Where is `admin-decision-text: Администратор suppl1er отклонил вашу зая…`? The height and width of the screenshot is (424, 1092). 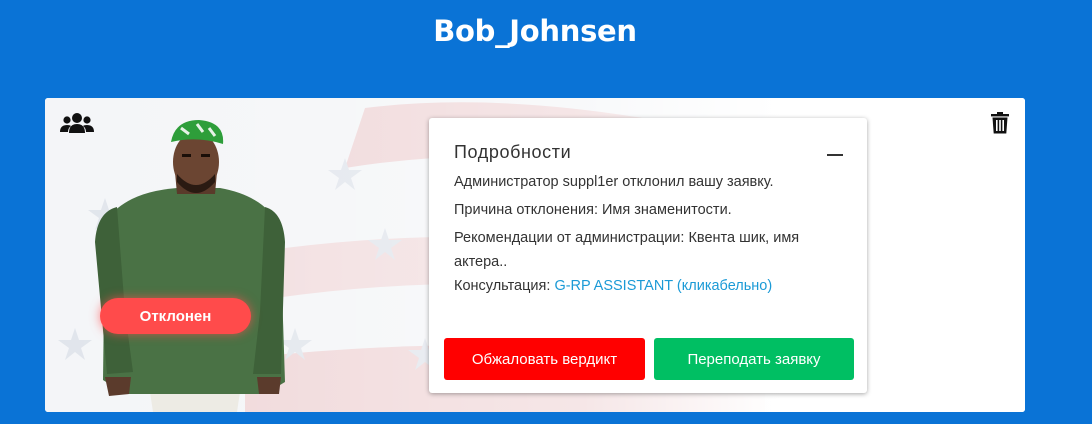 admin-decision-text: Администратор suppl1er отклонил вашу зая… is located at coordinates (614, 182).